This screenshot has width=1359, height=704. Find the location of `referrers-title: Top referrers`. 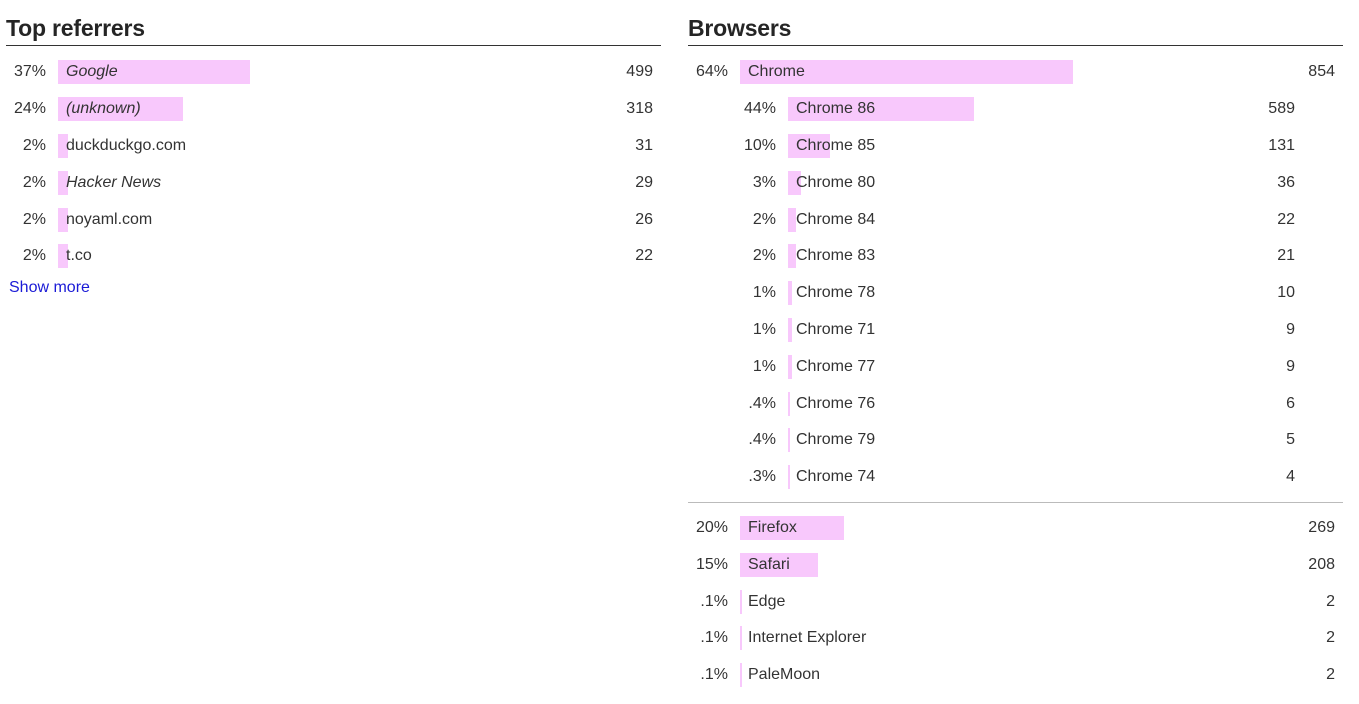

referrers-title: Top referrers is located at coordinates (333, 23).